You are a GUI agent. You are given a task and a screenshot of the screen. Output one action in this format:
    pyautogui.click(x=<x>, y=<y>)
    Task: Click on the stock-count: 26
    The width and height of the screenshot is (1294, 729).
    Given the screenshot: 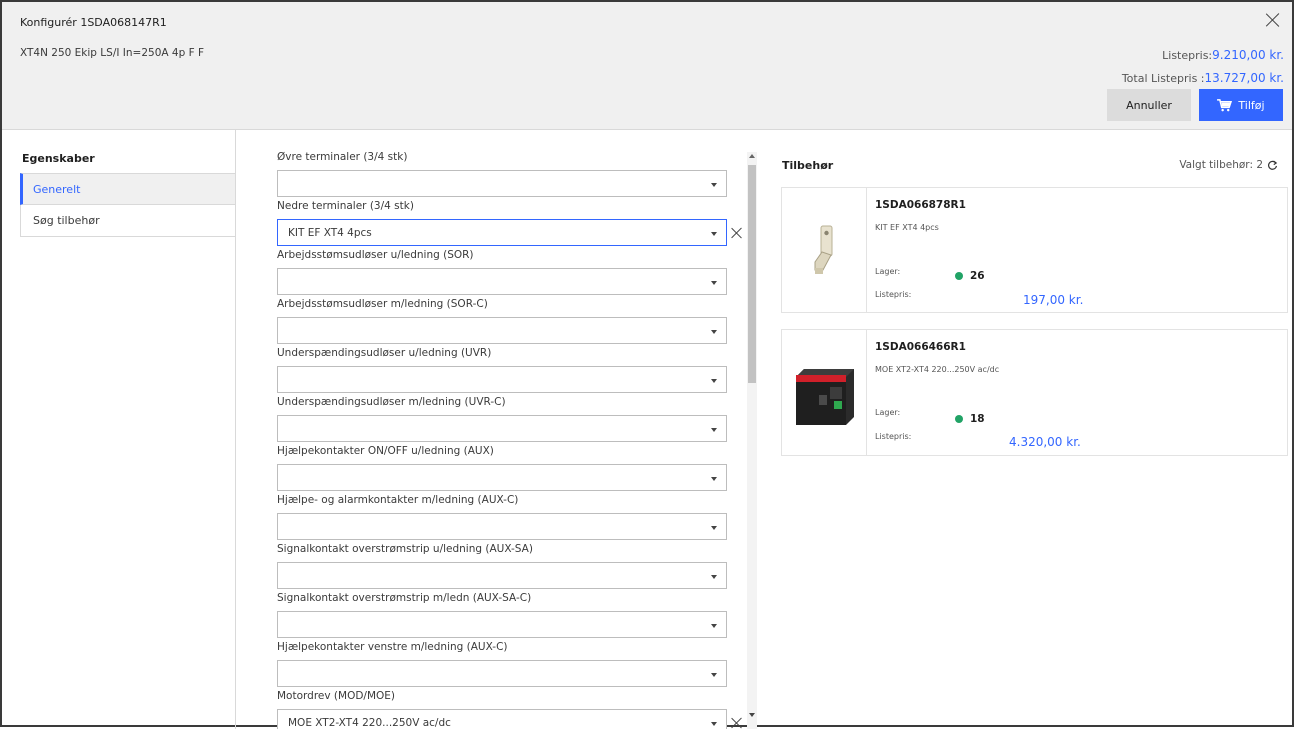 What is the action you would take?
    pyautogui.click(x=977, y=276)
    